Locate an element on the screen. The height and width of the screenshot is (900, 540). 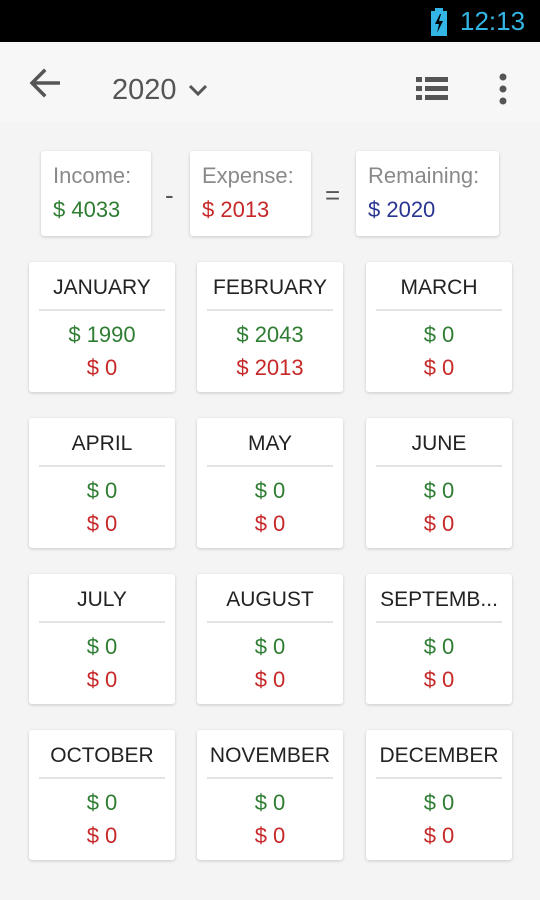
month-card: MARCH $ 0 $ 0 is located at coordinates (439, 327).